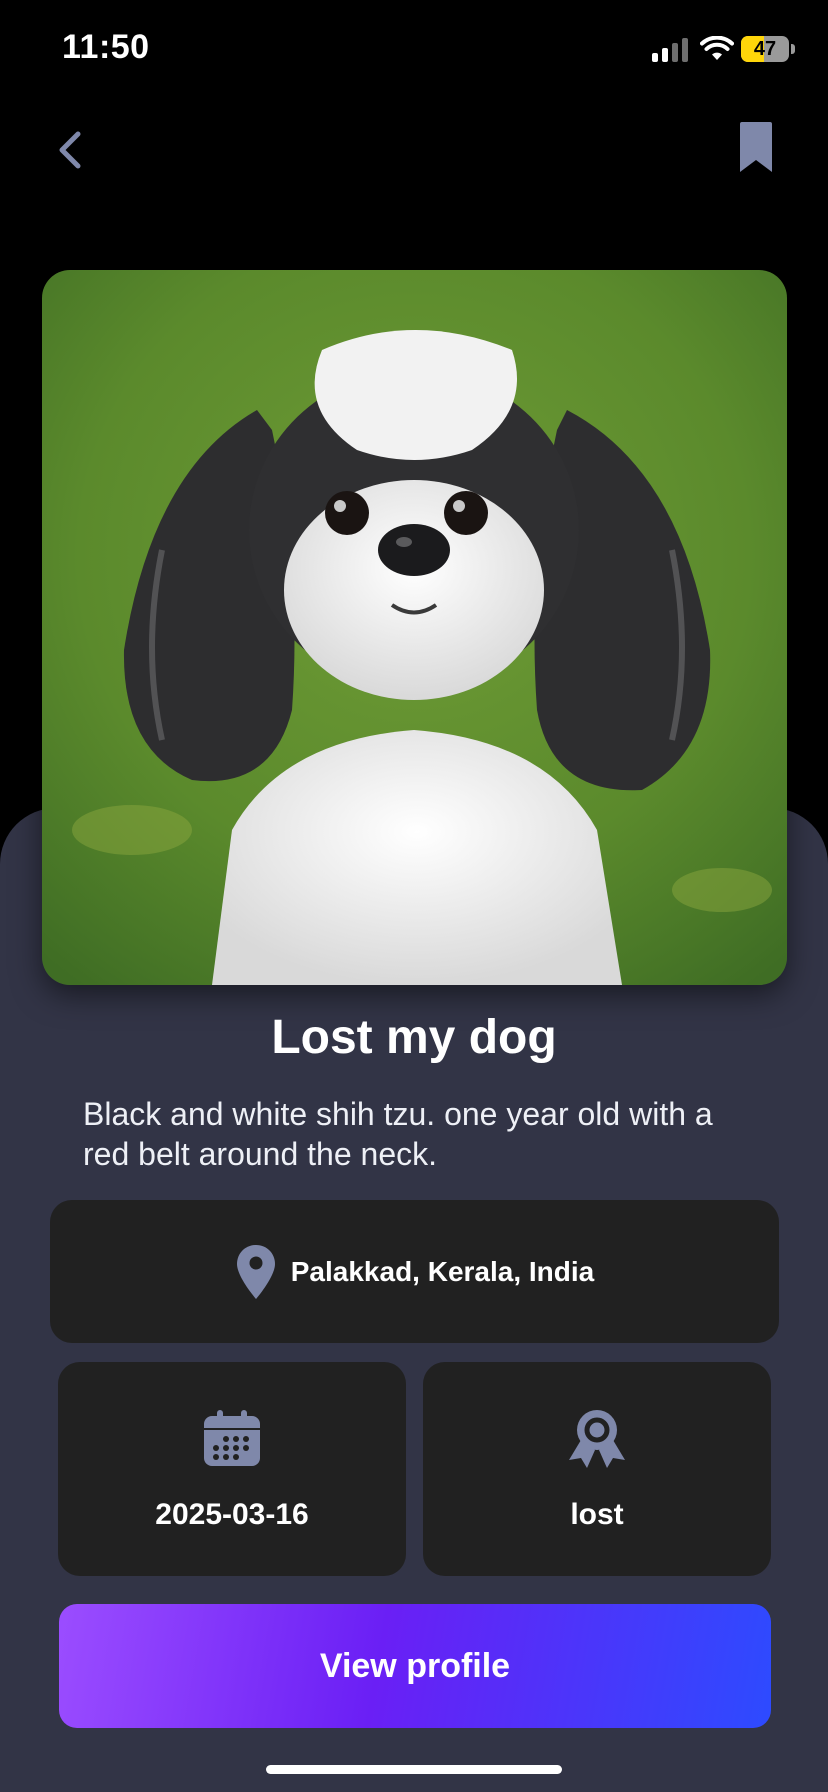 This screenshot has width=828, height=1792. What do you see at coordinates (414, 1037) in the screenshot?
I see `post-title: Lost my dog` at bounding box center [414, 1037].